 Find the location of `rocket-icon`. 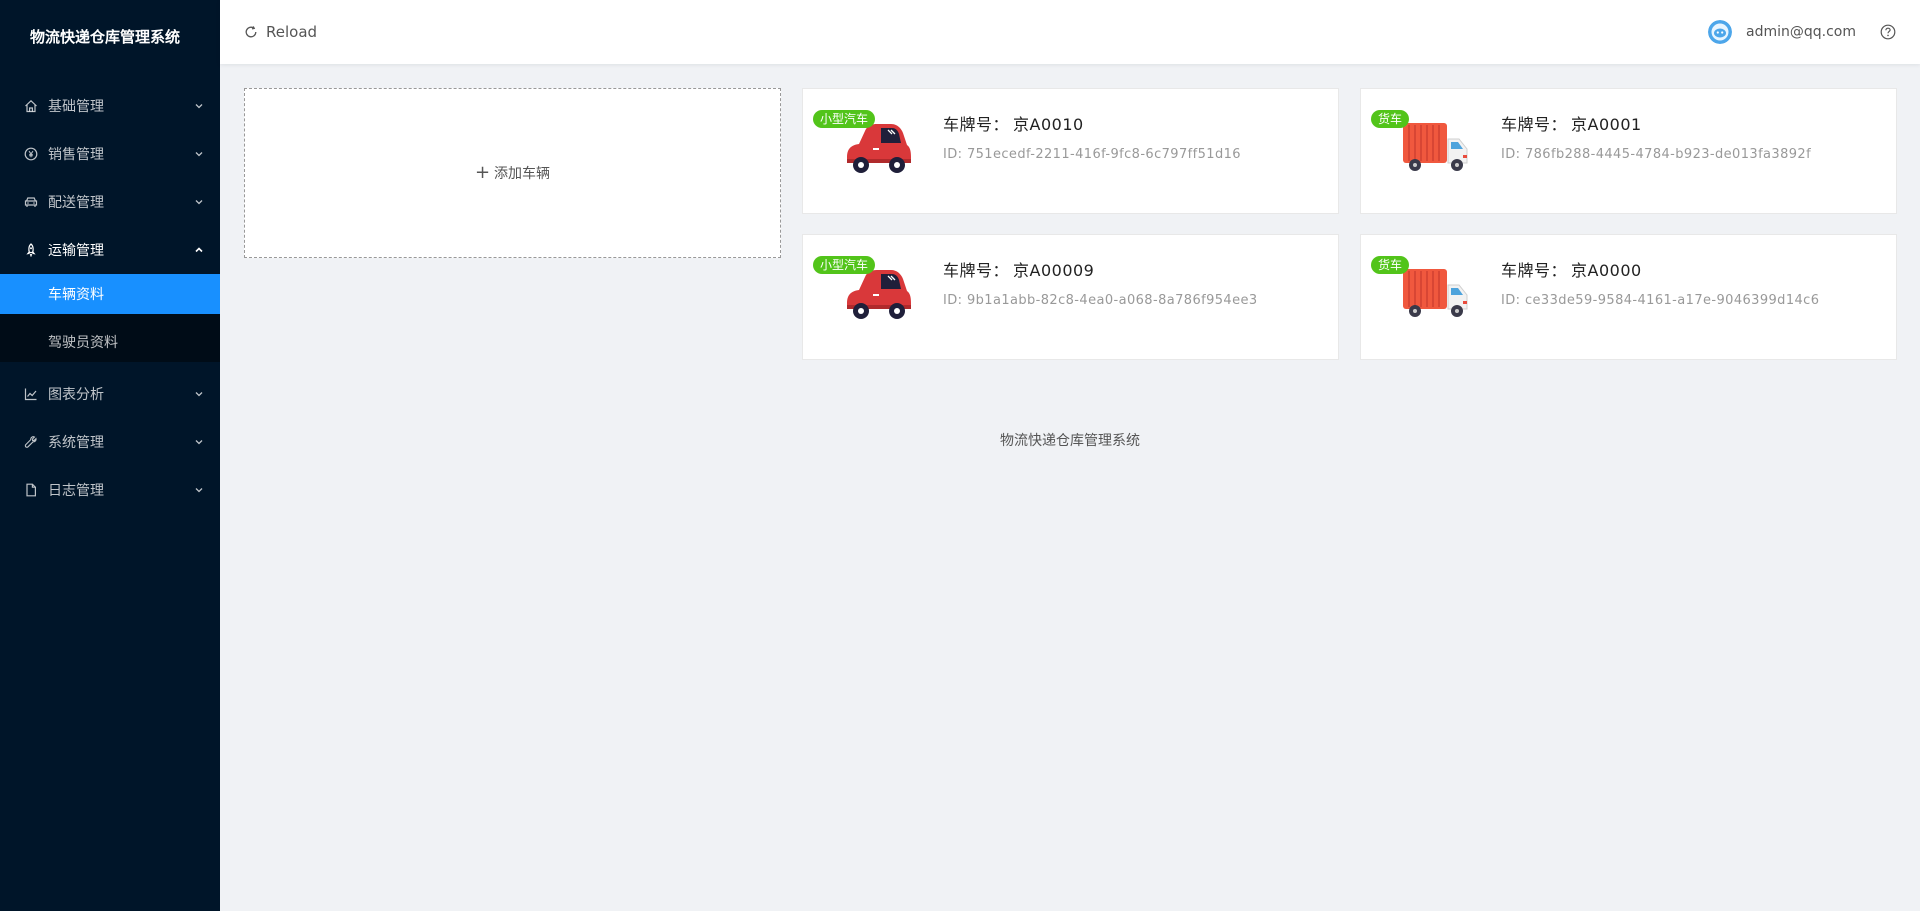

rocket-icon is located at coordinates (31, 250).